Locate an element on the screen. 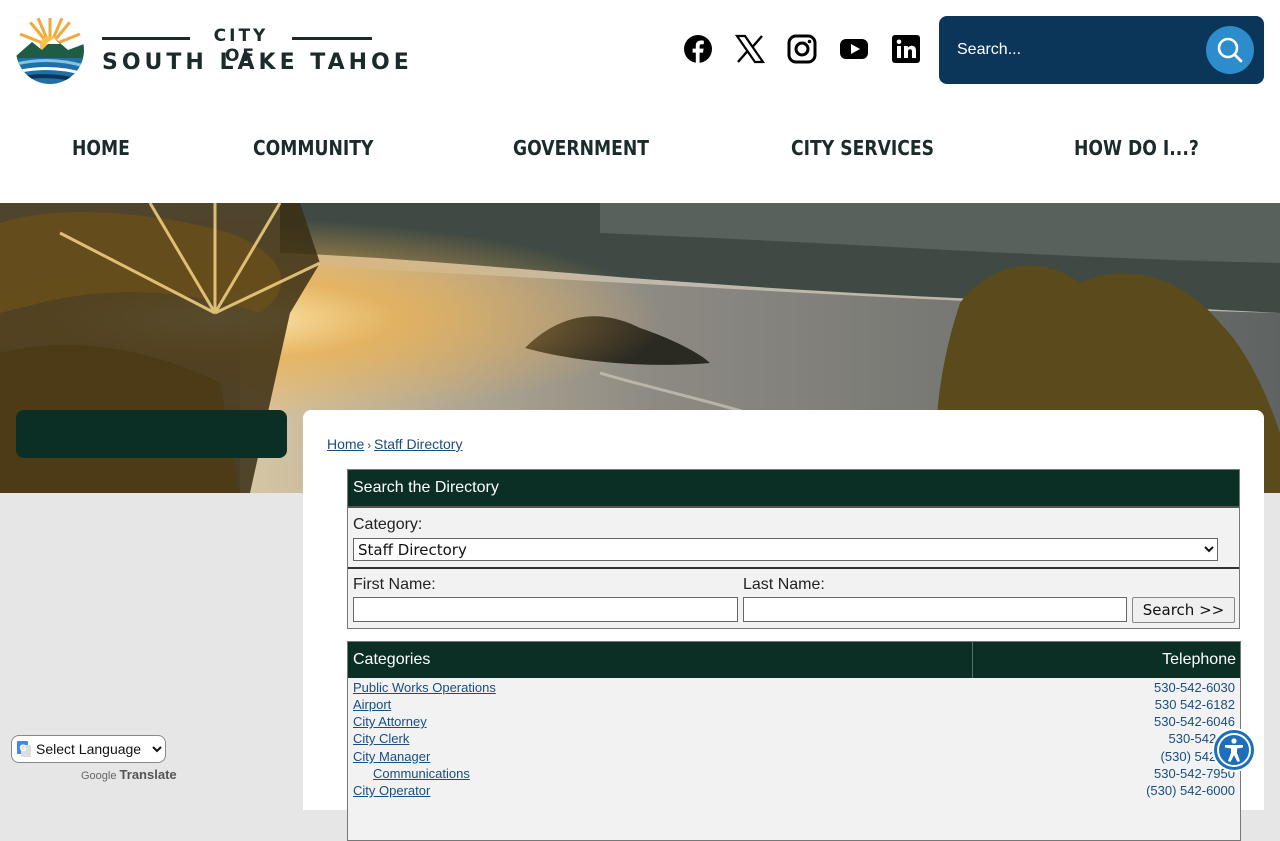  google-translate-widget: Select Language G is located at coordinates (88, 749).